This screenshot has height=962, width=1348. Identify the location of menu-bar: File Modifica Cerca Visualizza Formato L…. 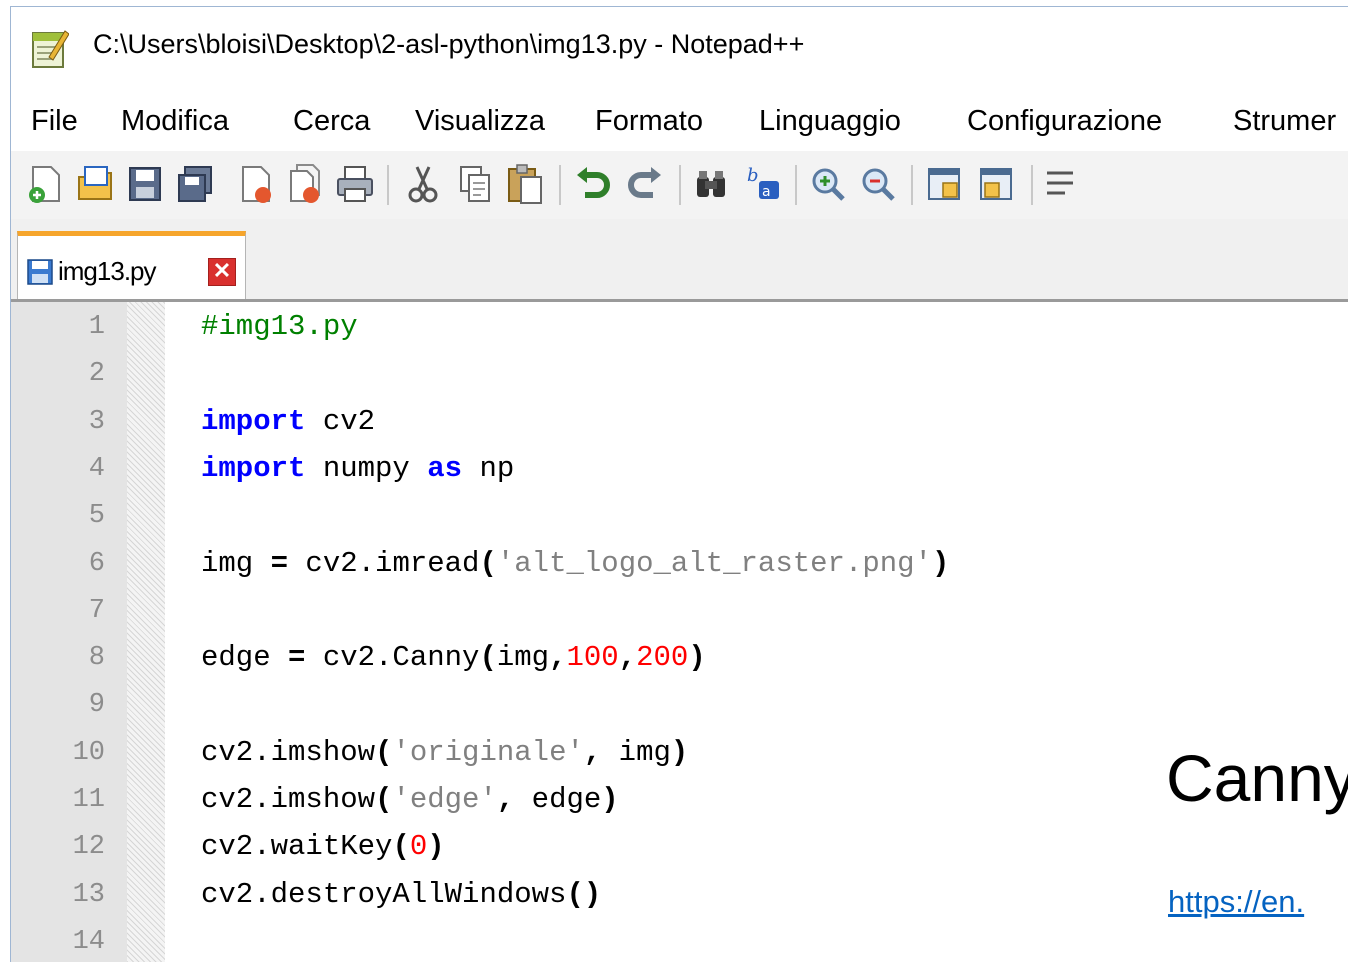
(679, 123).